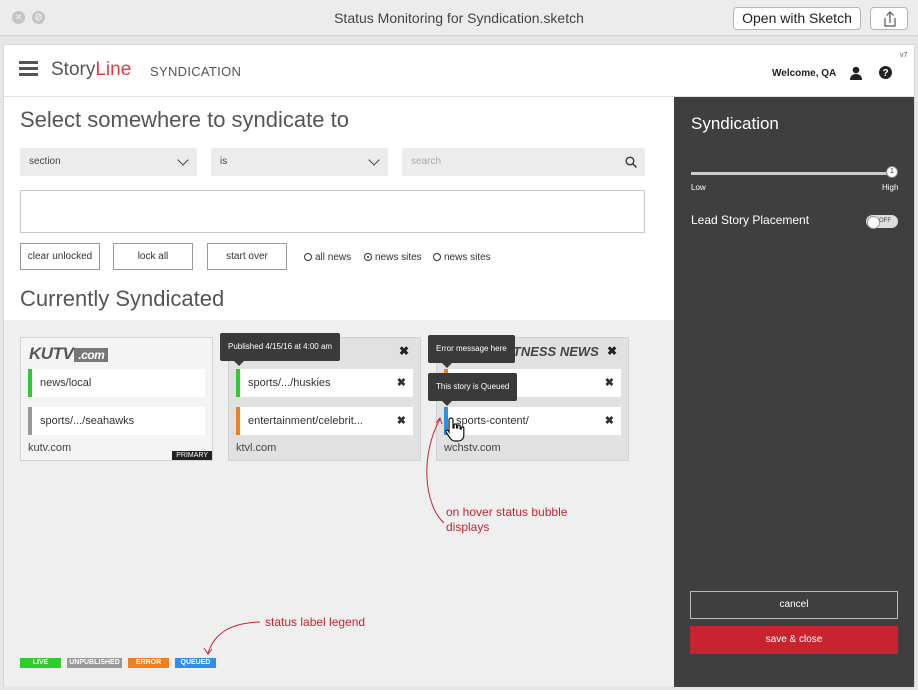  What do you see at coordinates (332, 211) in the screenshot?
I see `destination-input` at bounding box center [332, 211].